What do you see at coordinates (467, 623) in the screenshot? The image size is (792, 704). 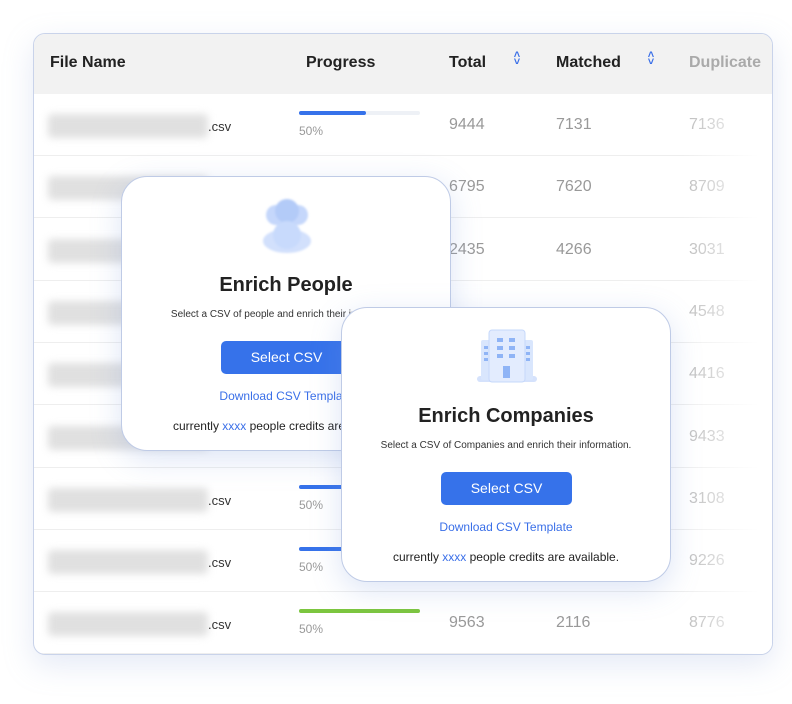 I see `total-cell: 9563` at bounding box center [467, 623].